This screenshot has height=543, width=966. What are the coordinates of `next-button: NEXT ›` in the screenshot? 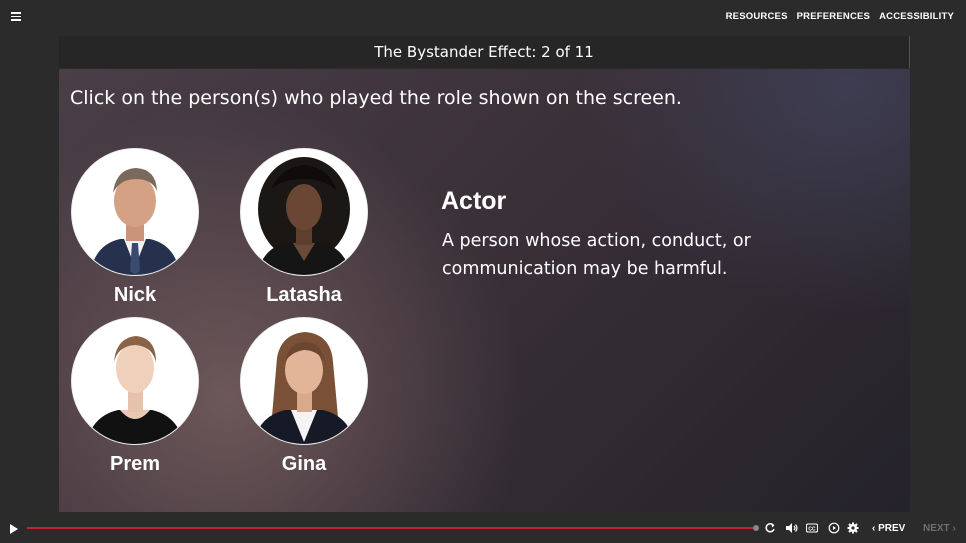 It's located at (939, 528).